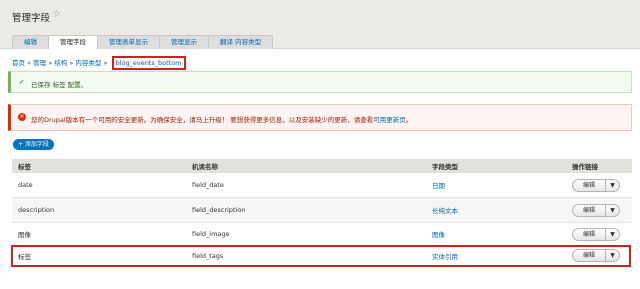 The image size is (640, 289). What do you see at coordinates (22, 82) in the screenshot?
I see `check-icon: ✔` at bounding box center [22, 82].